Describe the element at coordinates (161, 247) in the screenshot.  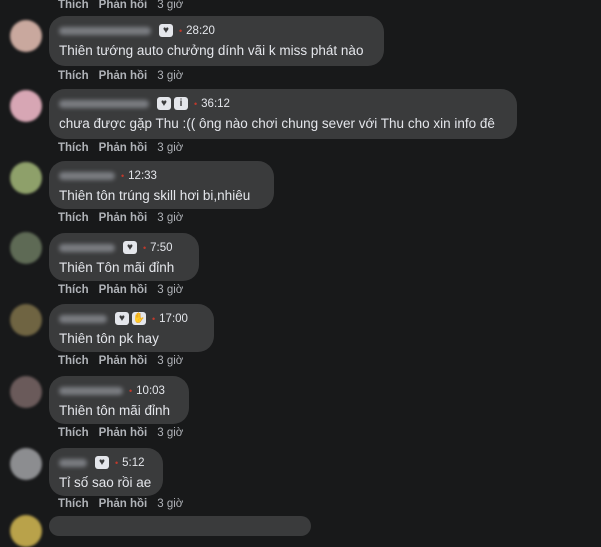
I see `timestamp: 7:50` at that location.